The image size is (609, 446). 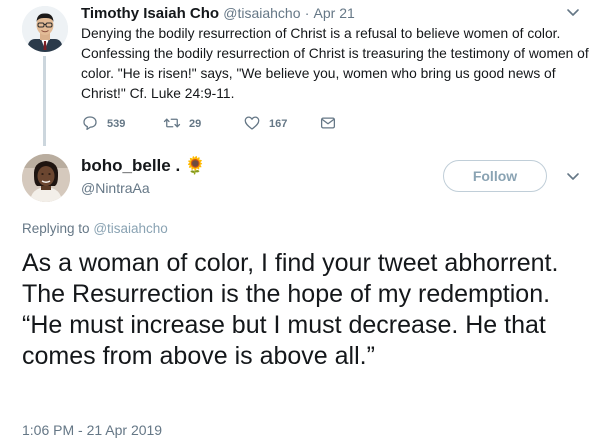 I want to click on author-handle: @tisaiahcho, so click(x=261, y=13).